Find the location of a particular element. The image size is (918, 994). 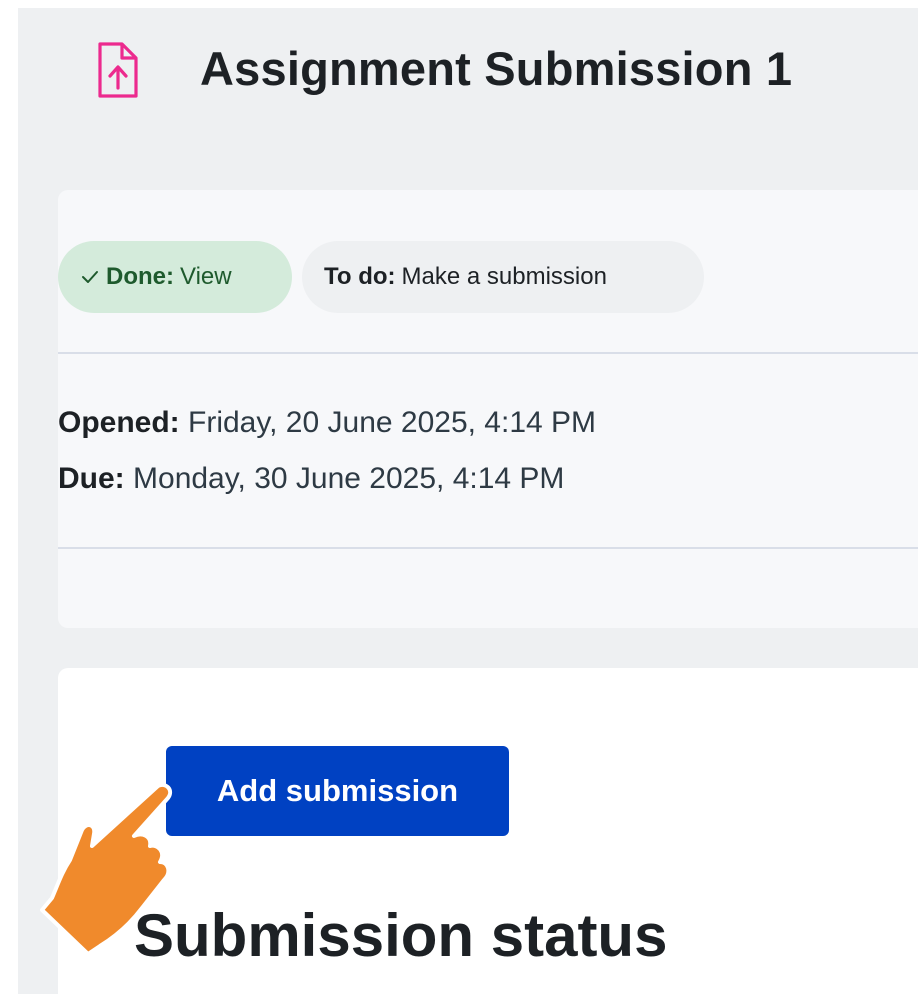

todo-text: Make a submission is located at coordinates (504, 276).